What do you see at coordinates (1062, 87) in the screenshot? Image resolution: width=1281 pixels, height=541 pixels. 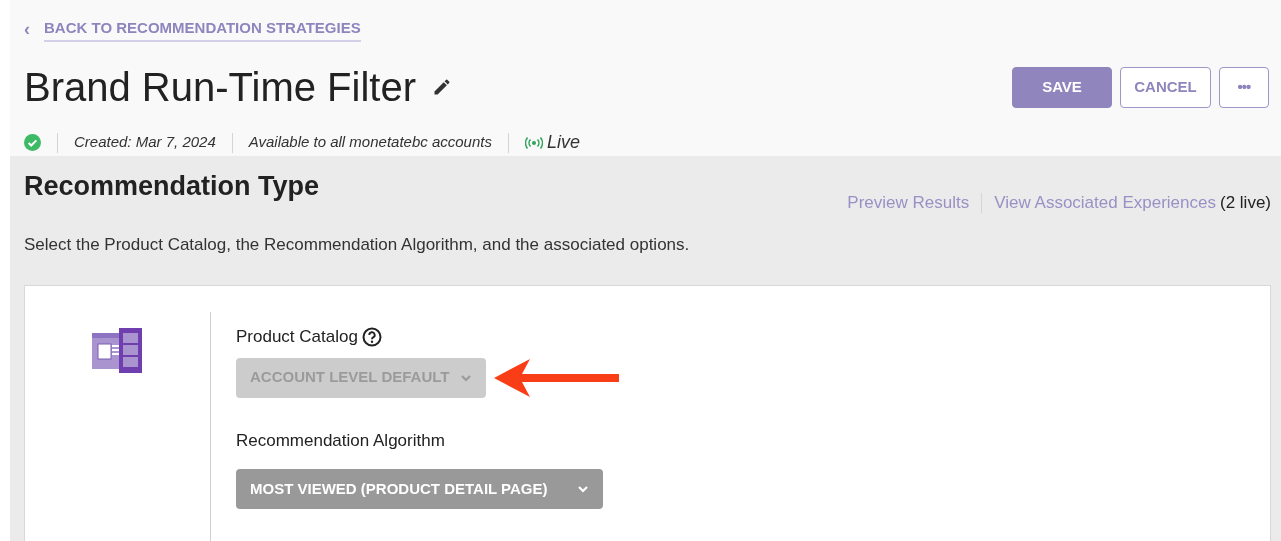 I see `save-button: SAVE` at bounding box center [1062, 87].